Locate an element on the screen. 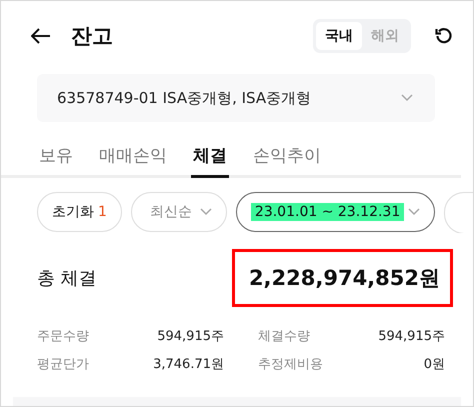  filter-dropdown: 최신순 is located at coordinates (178, 212).